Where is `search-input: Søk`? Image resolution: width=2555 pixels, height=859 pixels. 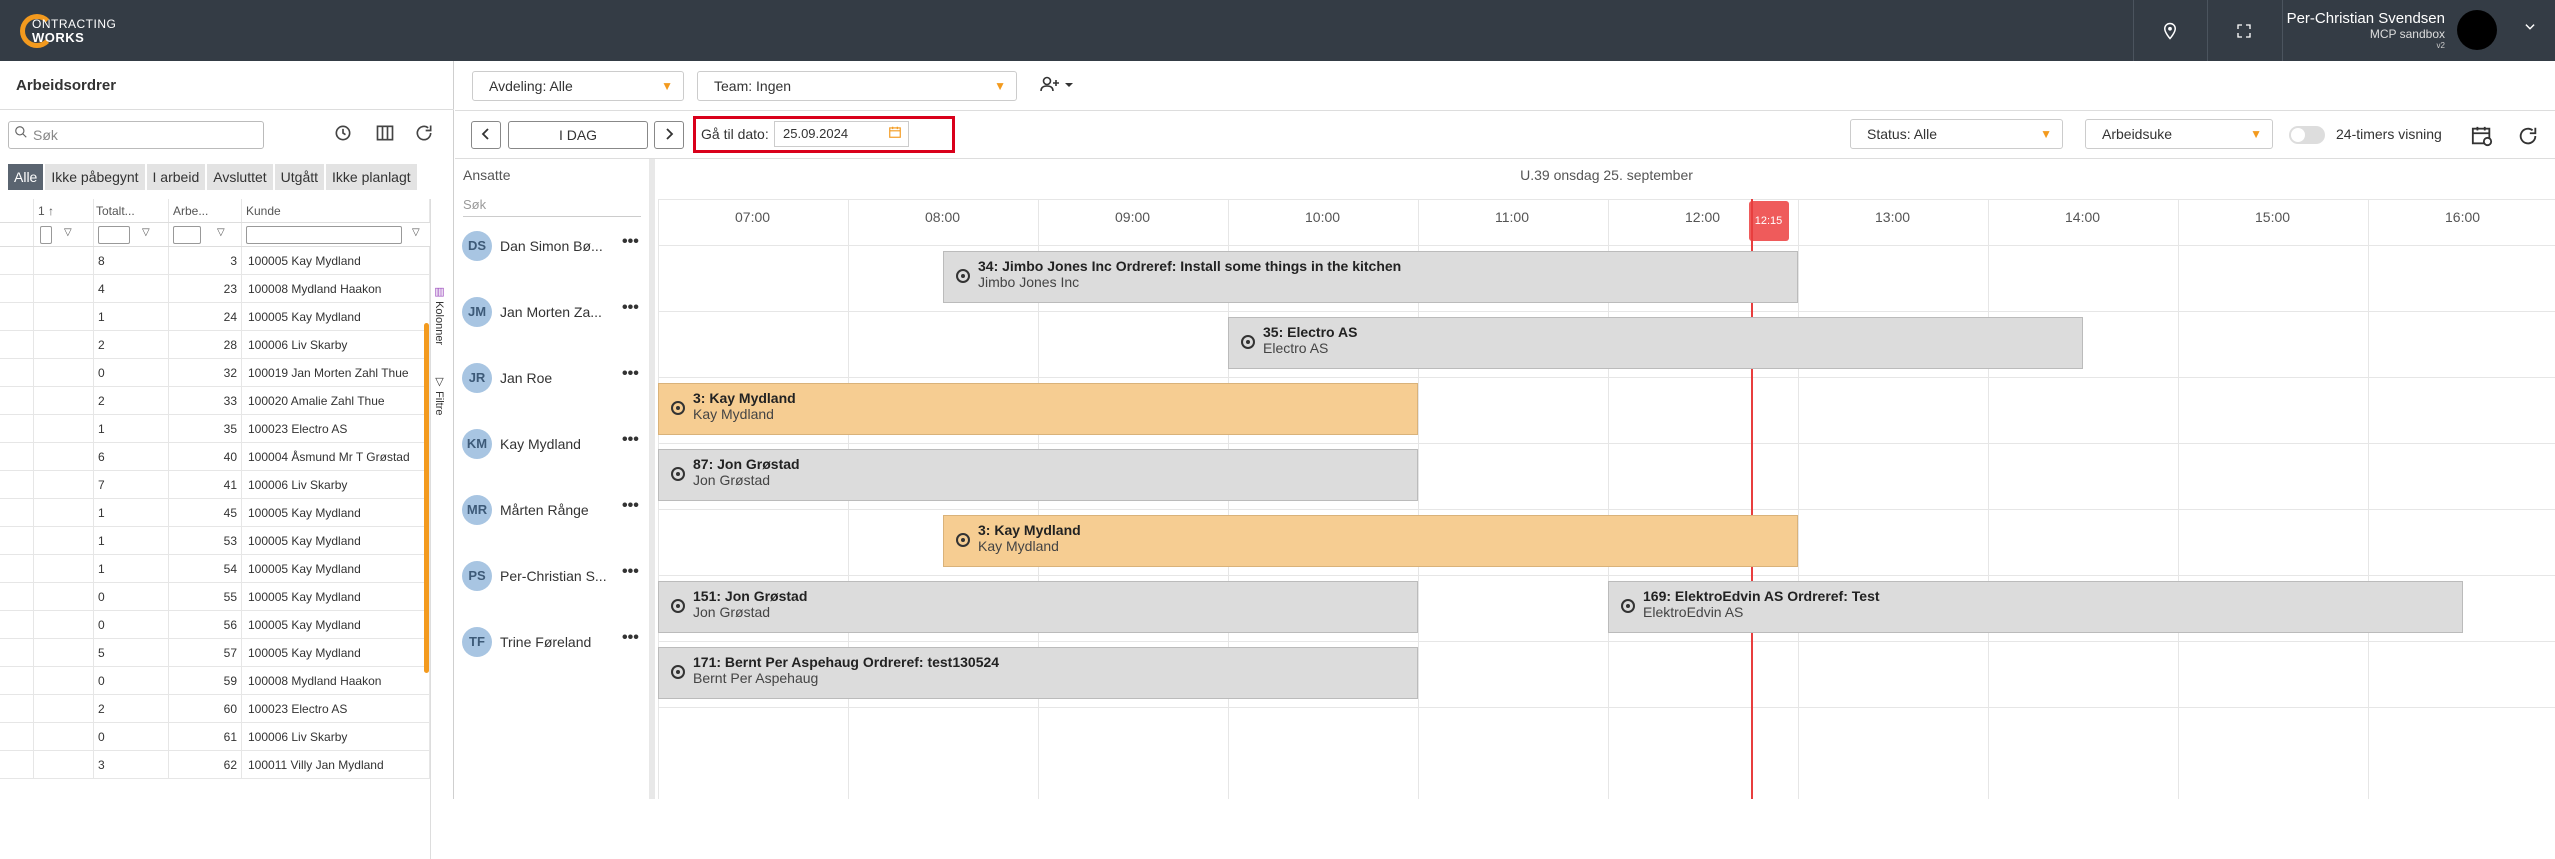 search-input: Søk is located at coordinates (136, 135).